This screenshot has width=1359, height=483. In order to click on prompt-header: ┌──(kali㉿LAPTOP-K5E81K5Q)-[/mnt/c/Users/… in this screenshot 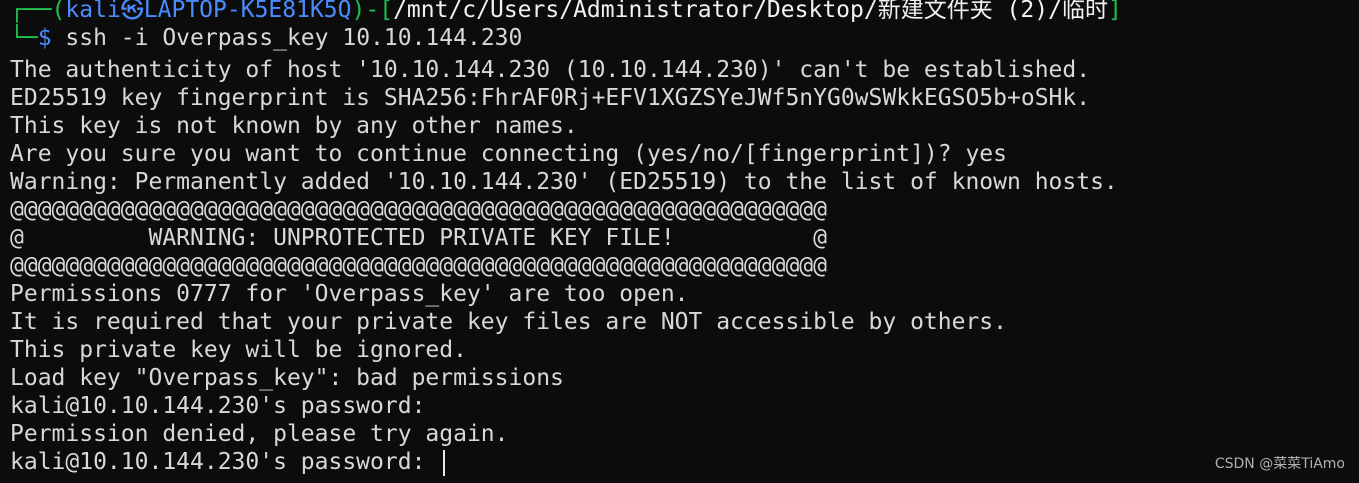, I will do `click(684, 12)`.